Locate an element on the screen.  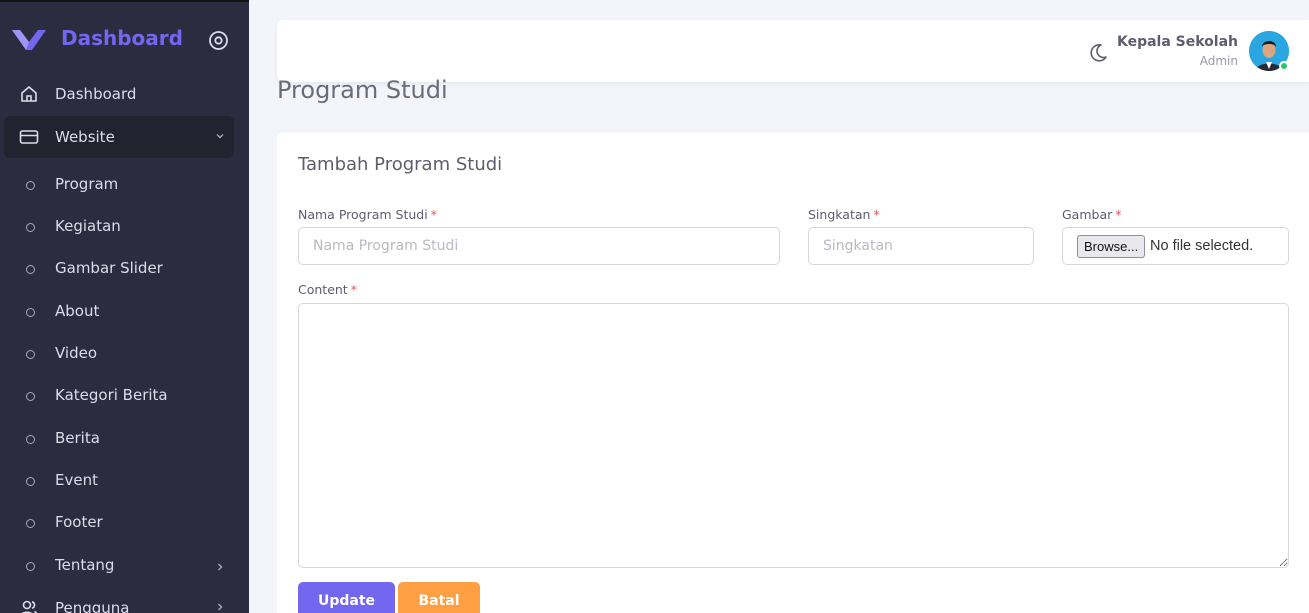
users-icon is located at coordinates (29, 606).